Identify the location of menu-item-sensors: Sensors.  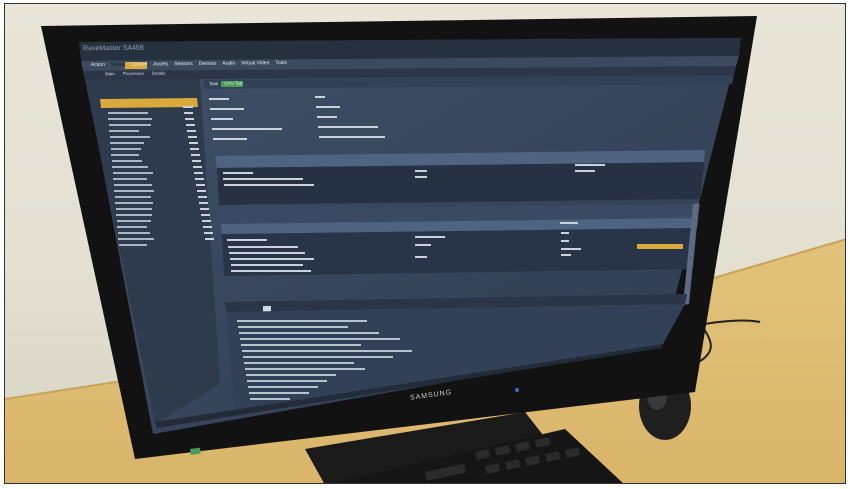
(183, 64).